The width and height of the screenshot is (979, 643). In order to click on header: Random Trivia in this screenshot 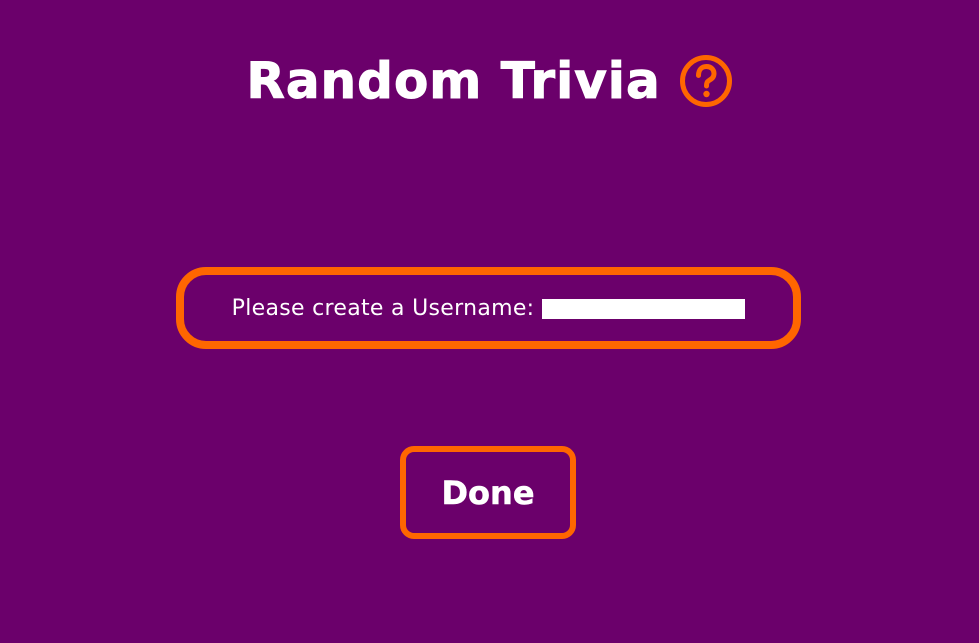, I will do `click(489, 81)`.